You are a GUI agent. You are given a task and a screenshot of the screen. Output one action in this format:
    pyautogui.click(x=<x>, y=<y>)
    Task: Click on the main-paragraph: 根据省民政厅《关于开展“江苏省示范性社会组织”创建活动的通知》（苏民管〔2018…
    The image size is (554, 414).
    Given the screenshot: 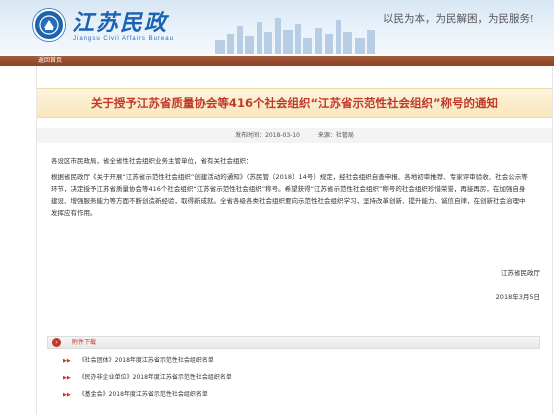 What is the action you would take?
    pyautogui.click(x=289, y=195)
    